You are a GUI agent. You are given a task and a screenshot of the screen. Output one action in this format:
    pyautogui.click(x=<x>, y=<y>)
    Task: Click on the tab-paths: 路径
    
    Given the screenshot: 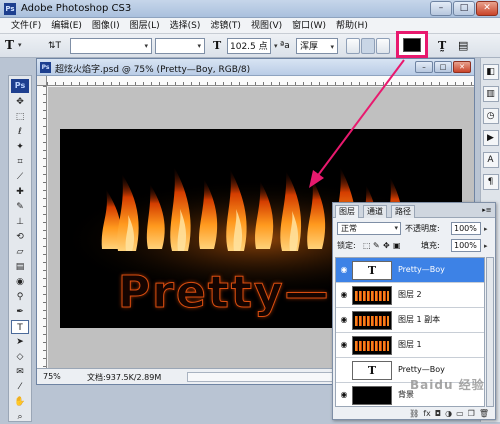 What is the action you would take?
    pyautogui.click(x=403, y=211)
    